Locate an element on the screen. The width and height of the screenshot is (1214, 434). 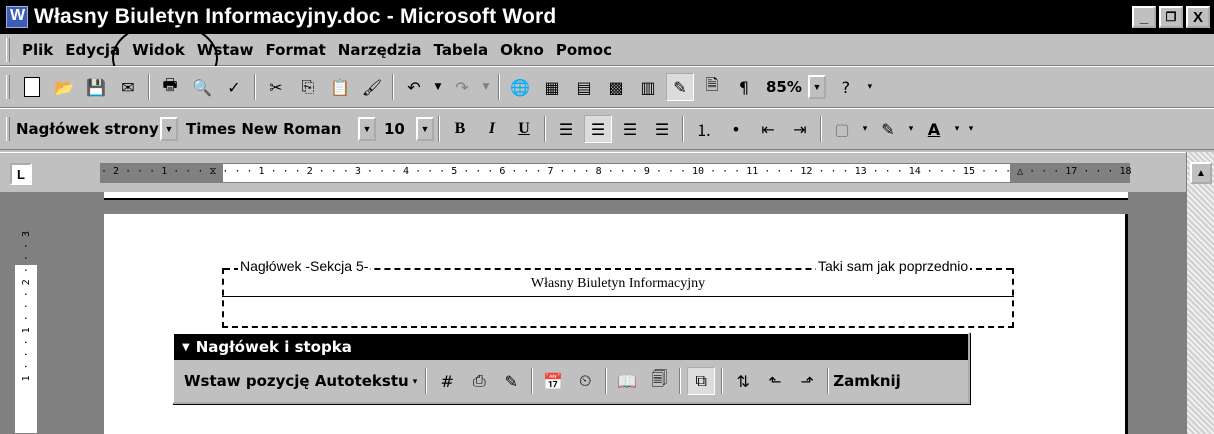
insert-table-icon: ▤ is located at coordinates (584, 87).